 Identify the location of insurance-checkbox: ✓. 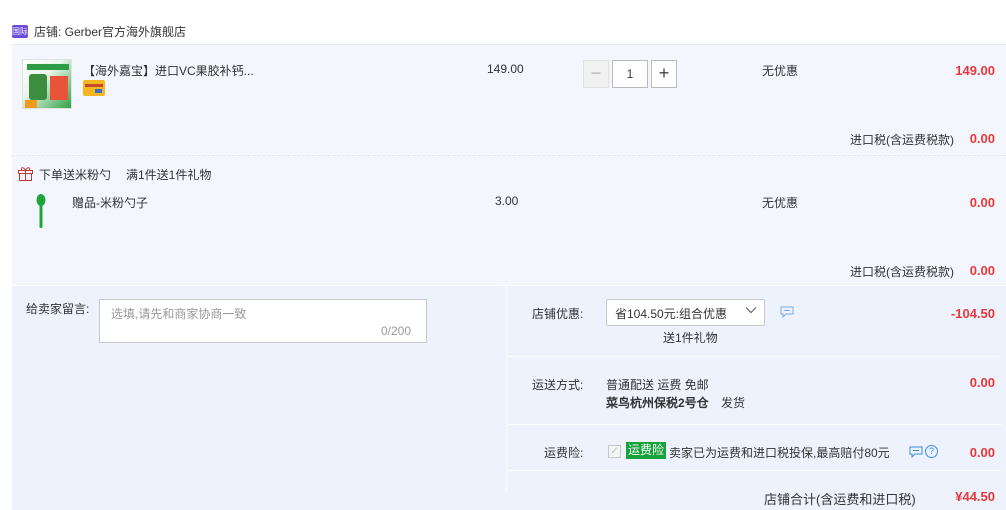
(614, 451).